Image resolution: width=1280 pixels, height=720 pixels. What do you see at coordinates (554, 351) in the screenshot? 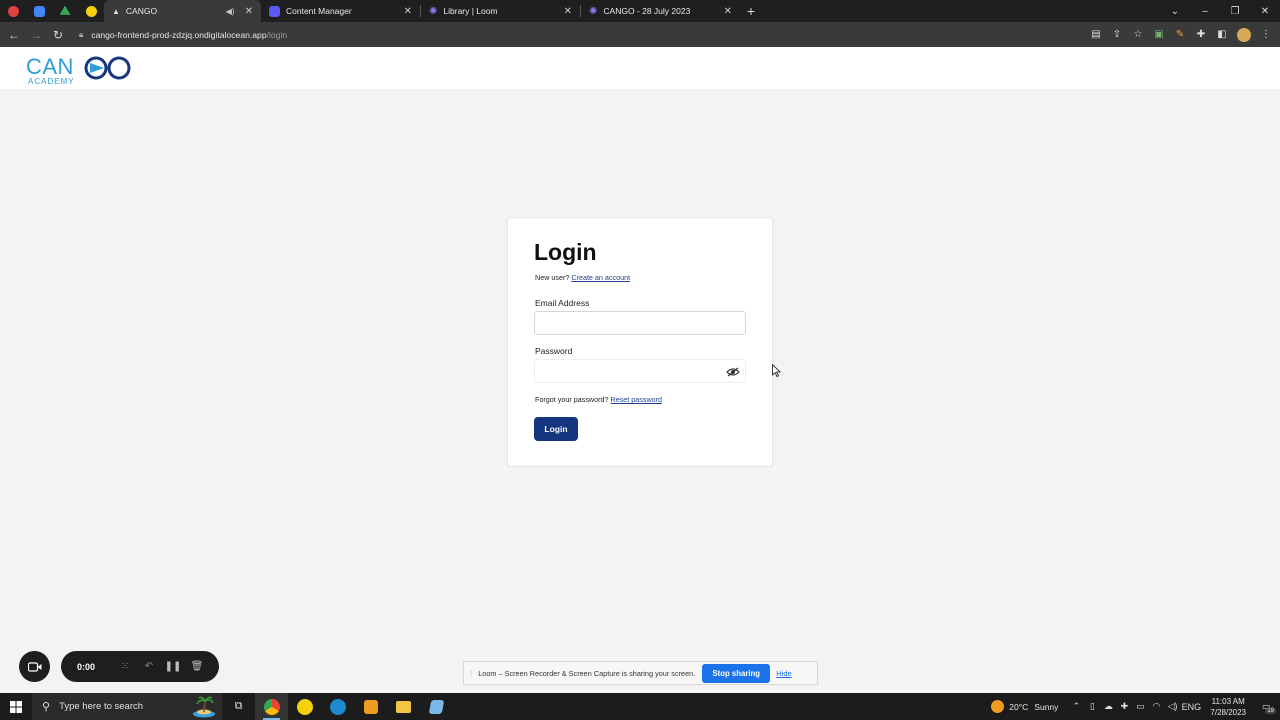
I see `password-label: Password` at bounding box center [554, 351].